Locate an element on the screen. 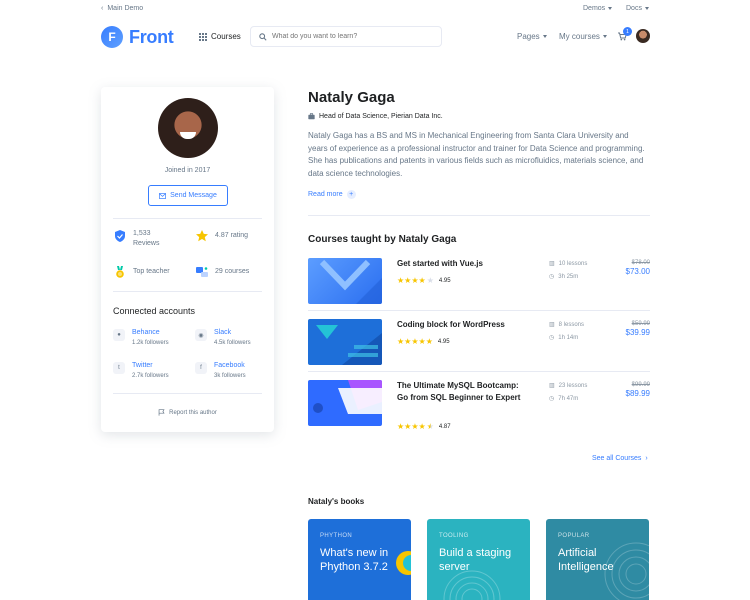 The width and height of the screenshot is (750, 600). book-card: POPULAR Artificial Intelligence is located at coordinates (597, 559).